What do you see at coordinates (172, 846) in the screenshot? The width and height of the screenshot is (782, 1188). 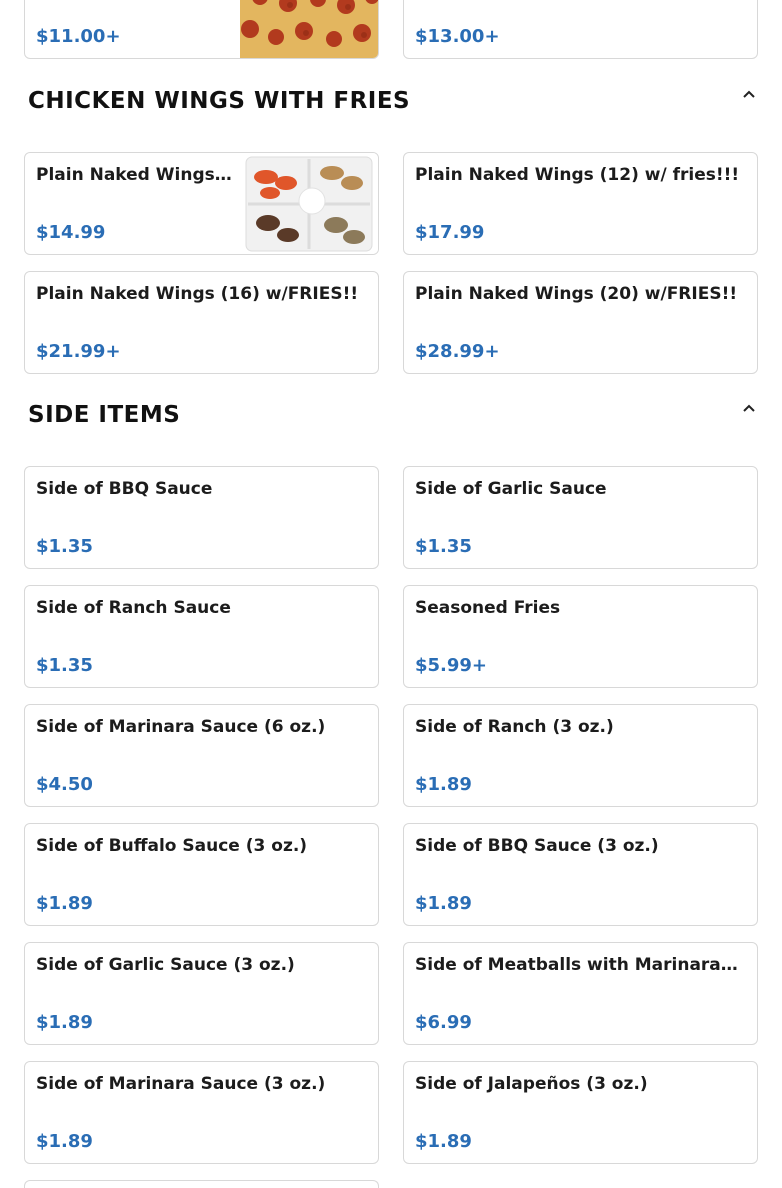 I see `item-name: Side of Buffalo Sauce (3 oz.)` at bounding box center [172, 846].